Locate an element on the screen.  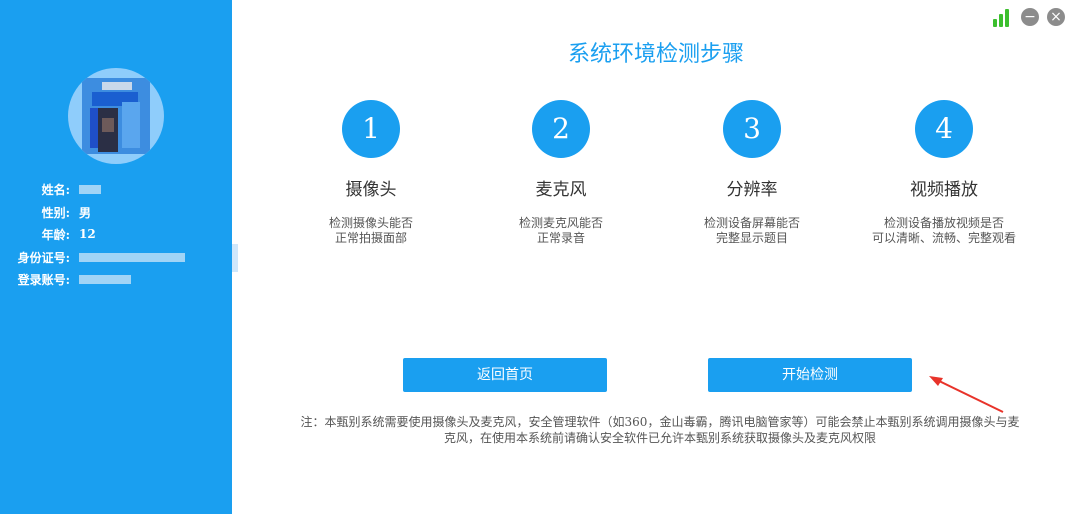
step-number: 1 is located at coordinates (371, 129).